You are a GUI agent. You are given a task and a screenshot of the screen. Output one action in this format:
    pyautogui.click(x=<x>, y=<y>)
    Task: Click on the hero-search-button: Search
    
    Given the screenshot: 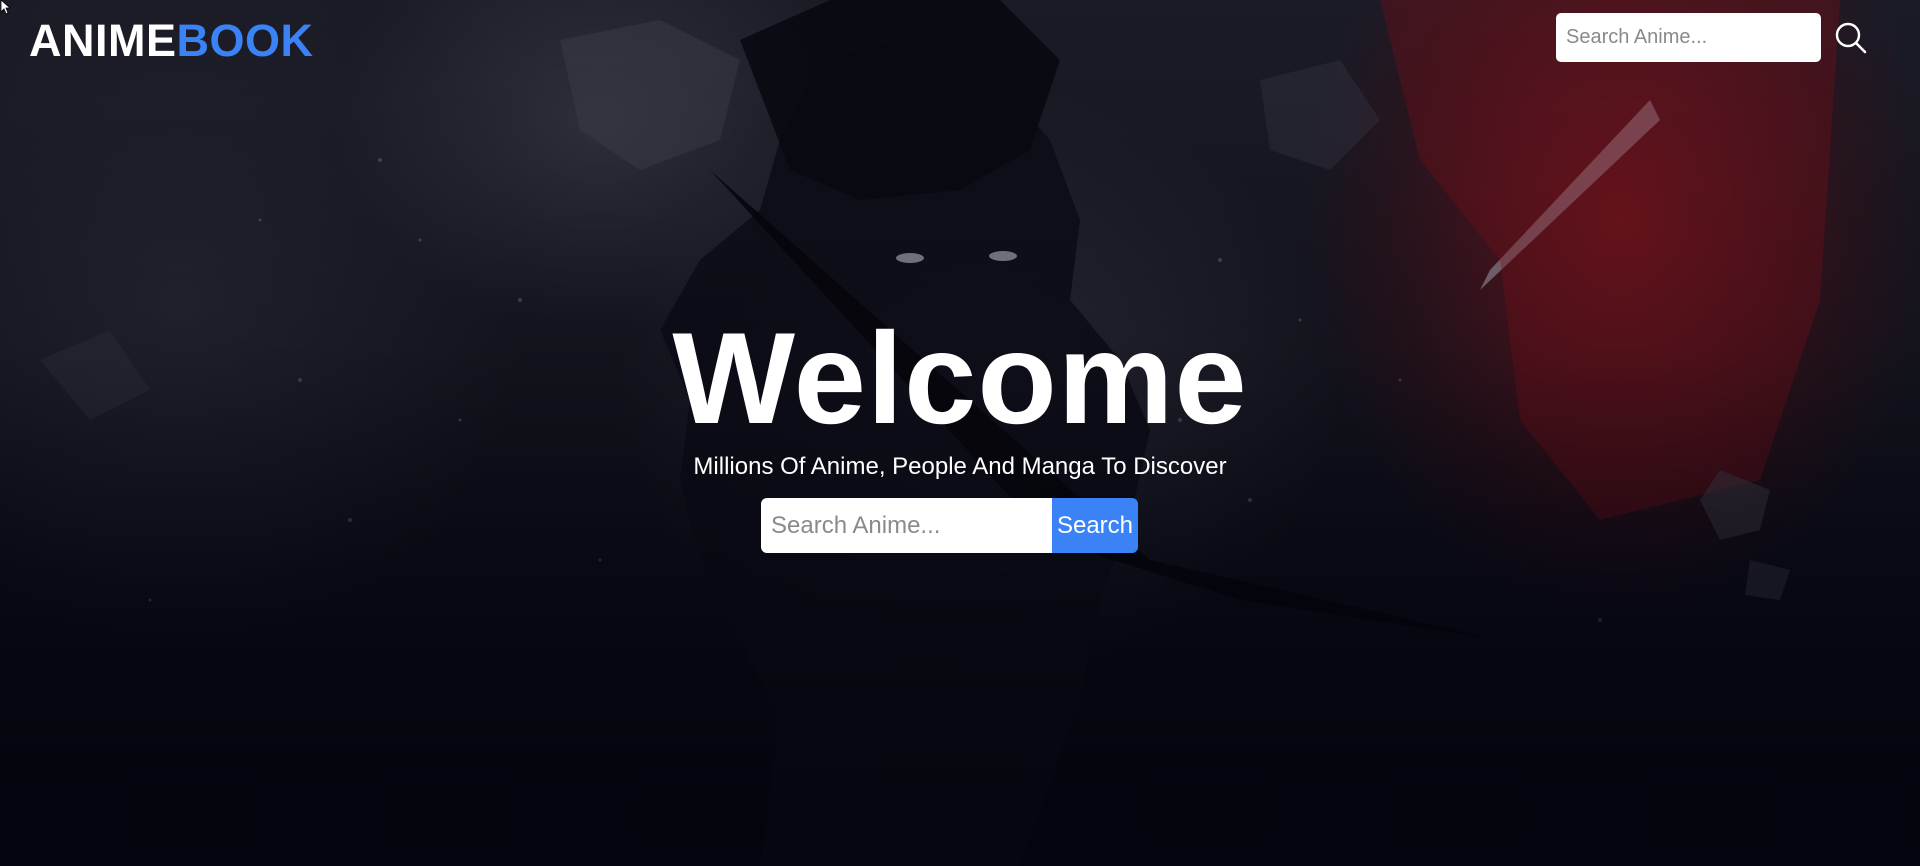 What is the action you would take?
    pyautogui.click(x=1095, y=525)
    